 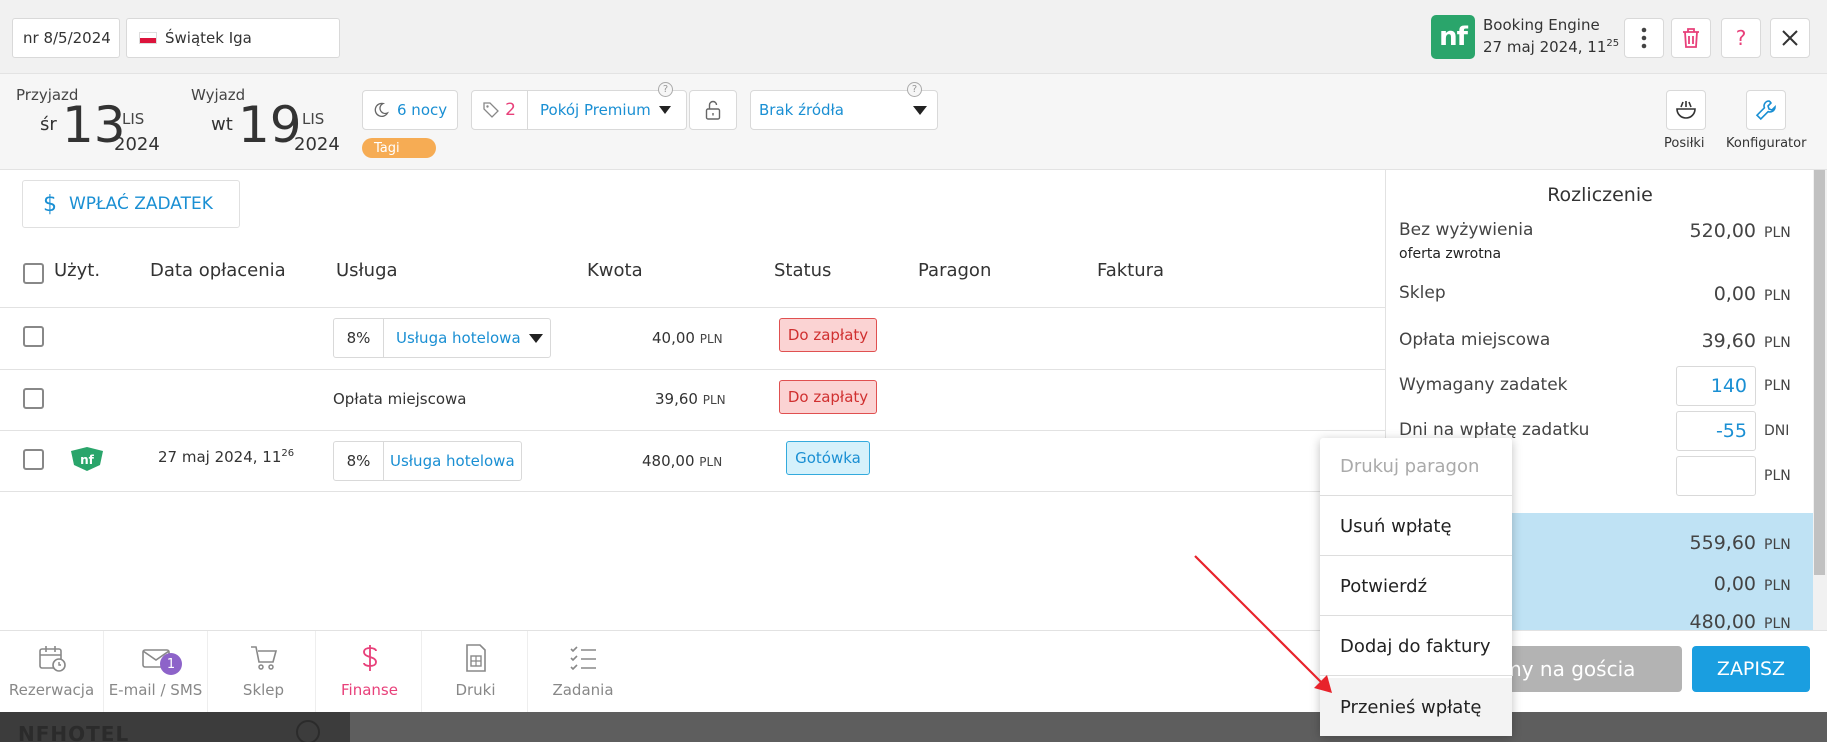 What do you see at coordinates (1734, 584) in the screenshot?
I see `summary-value: 0,00` at bounding box center [1734, 584].